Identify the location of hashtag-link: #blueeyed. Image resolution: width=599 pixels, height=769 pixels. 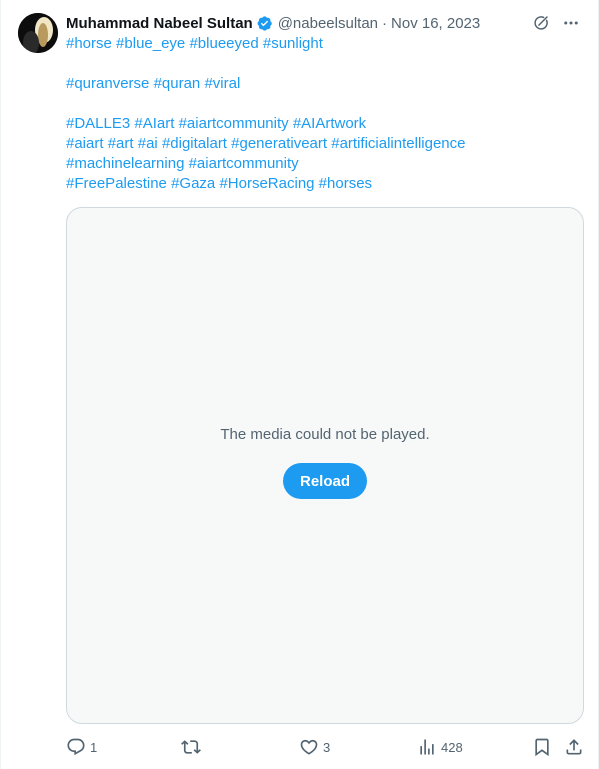
(223, 43).